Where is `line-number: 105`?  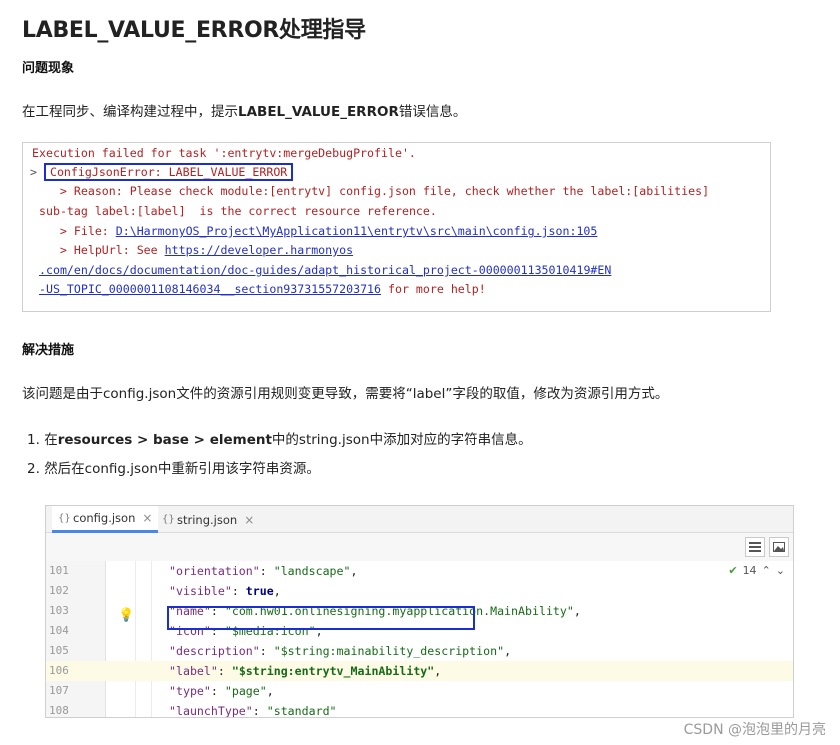 line-number: 105 is located at coordinates (59, 650).